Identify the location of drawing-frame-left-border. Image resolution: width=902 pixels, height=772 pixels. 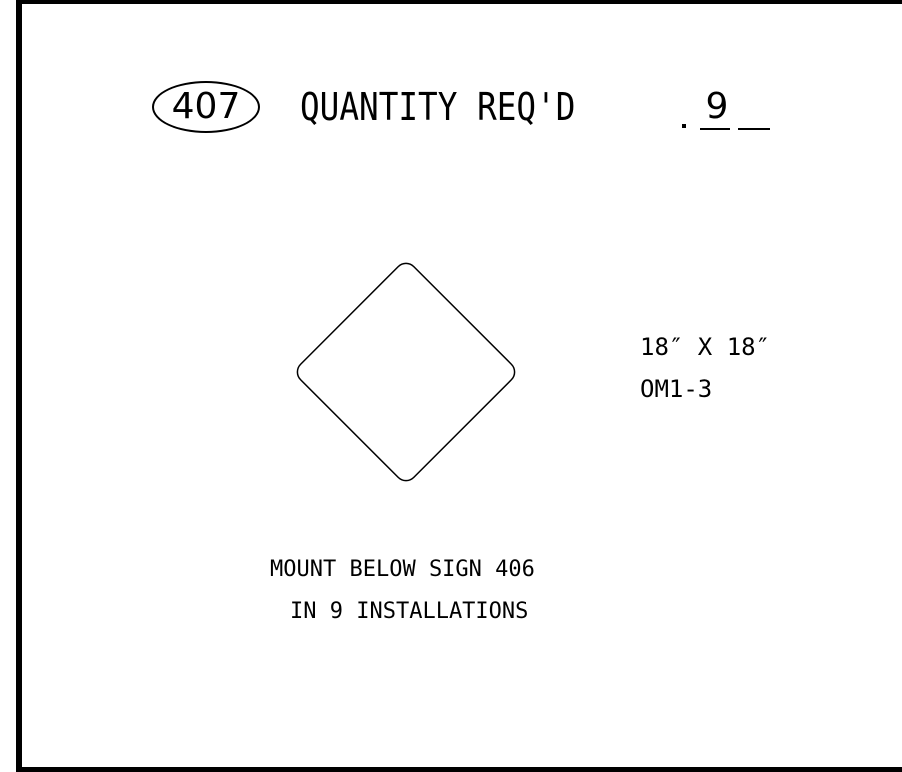
(19, 386).